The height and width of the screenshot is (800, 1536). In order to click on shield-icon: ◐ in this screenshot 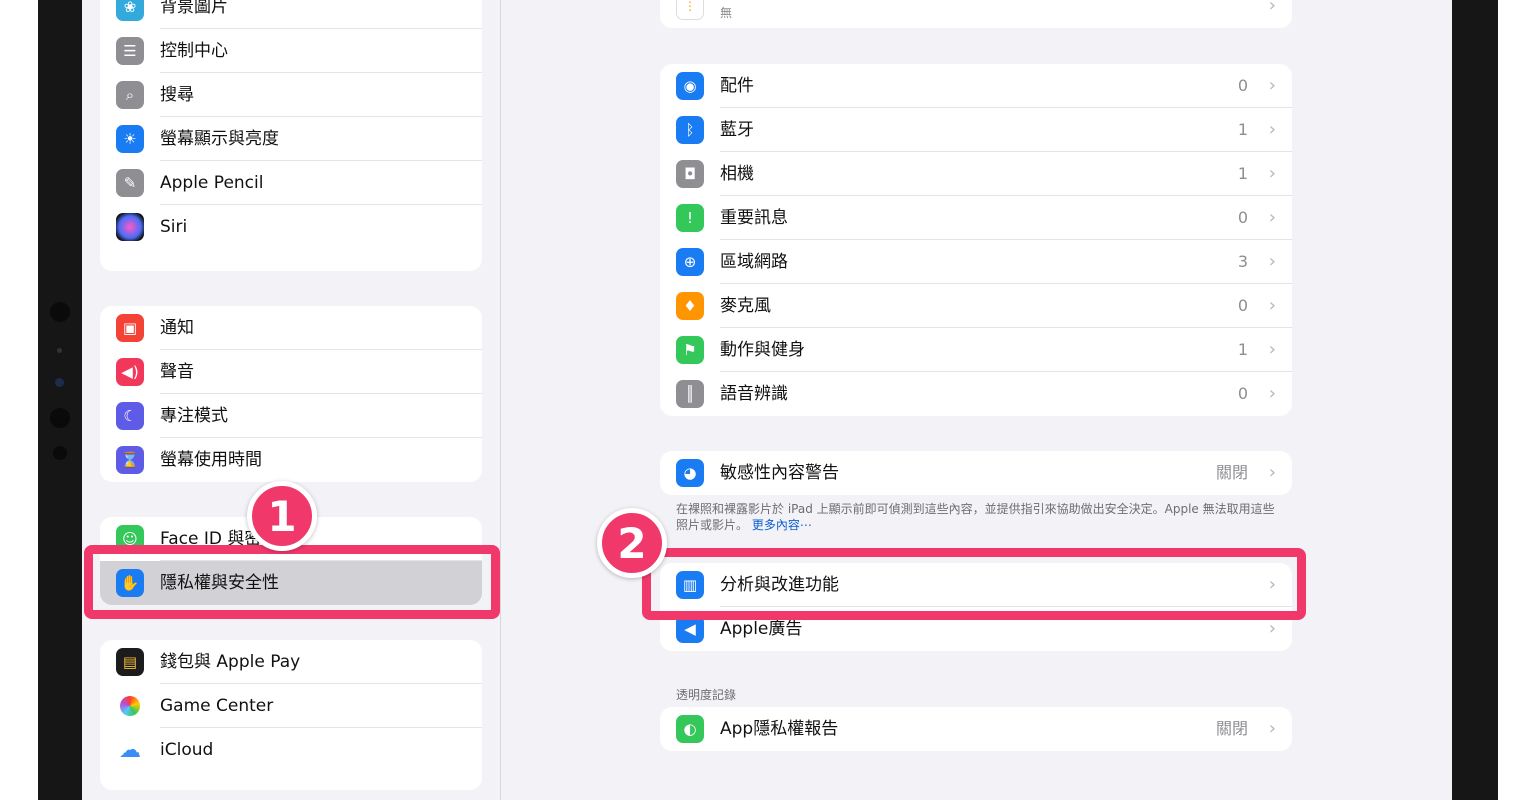, I will do `click(690, 729)`.